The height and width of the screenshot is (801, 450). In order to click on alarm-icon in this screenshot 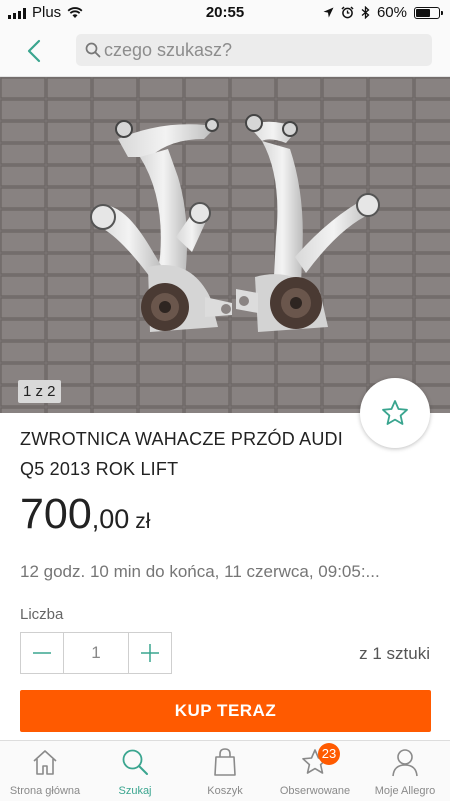, I will do `click(347, 12)`.